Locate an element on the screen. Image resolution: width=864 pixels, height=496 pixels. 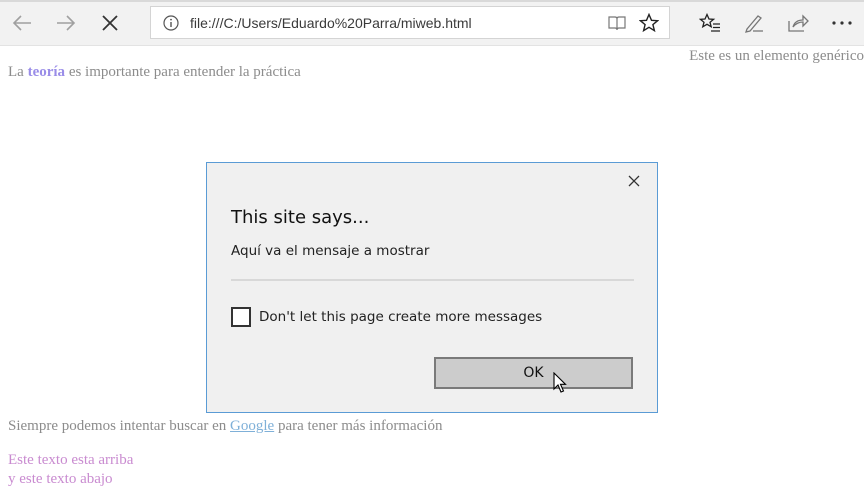
pen-icon is located at coordinates (754, 24).